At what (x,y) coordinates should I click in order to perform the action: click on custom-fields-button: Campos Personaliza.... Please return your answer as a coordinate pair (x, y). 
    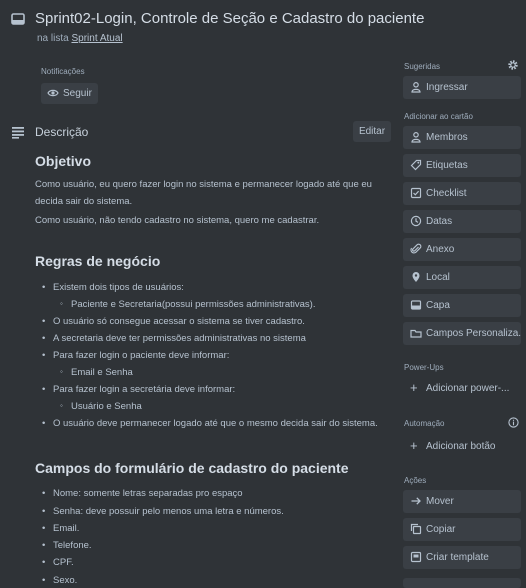
    Looking at the image, I should click on (462, 333).